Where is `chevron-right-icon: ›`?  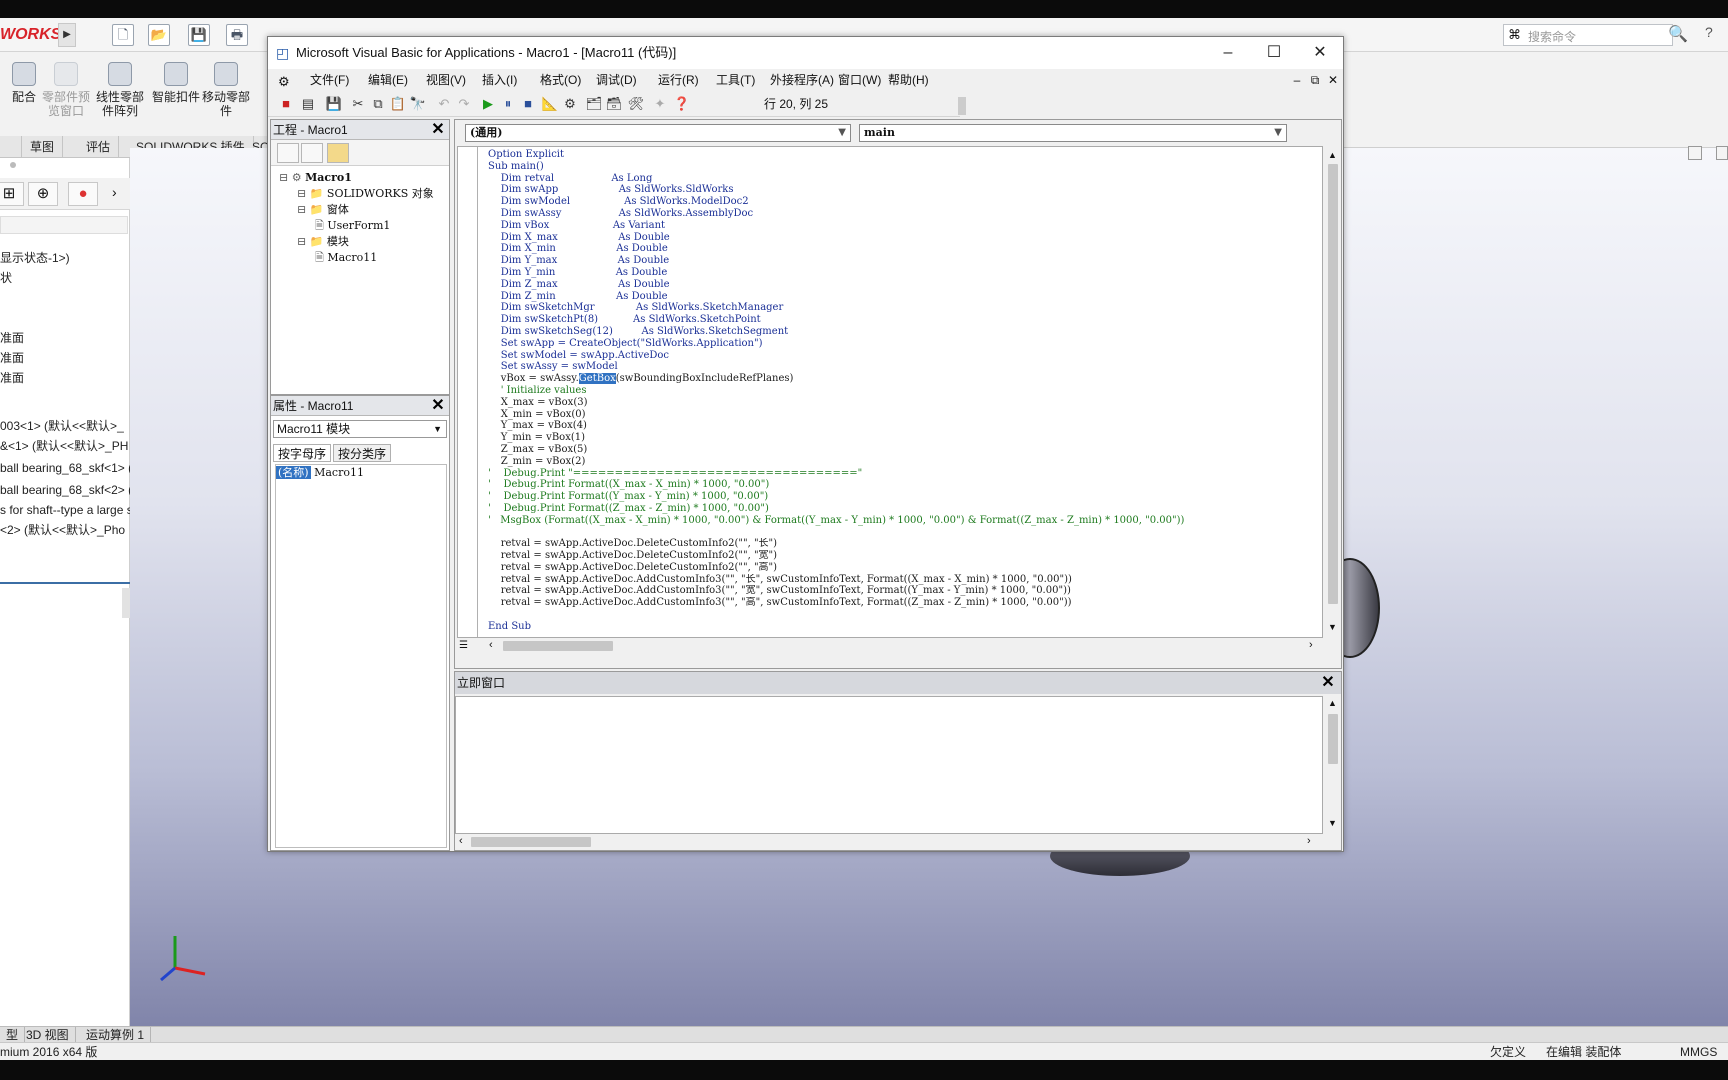 chevron-right-icon: › is located at coordinates (114, 192).